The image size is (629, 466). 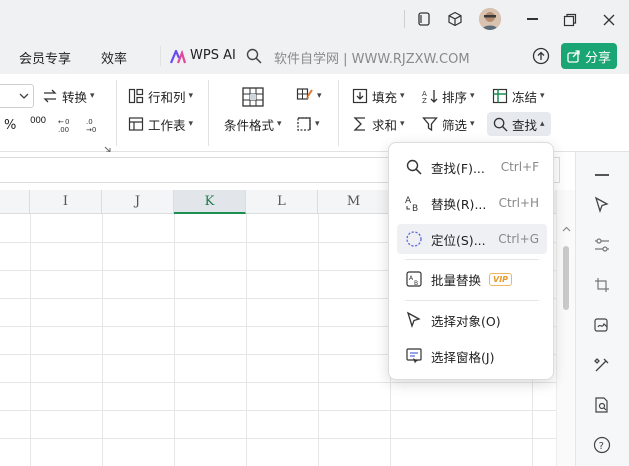 What do you see at coordinates (602, 175) in the screenshot?
I see `collapse-icon` at bounding box center [602, 175].